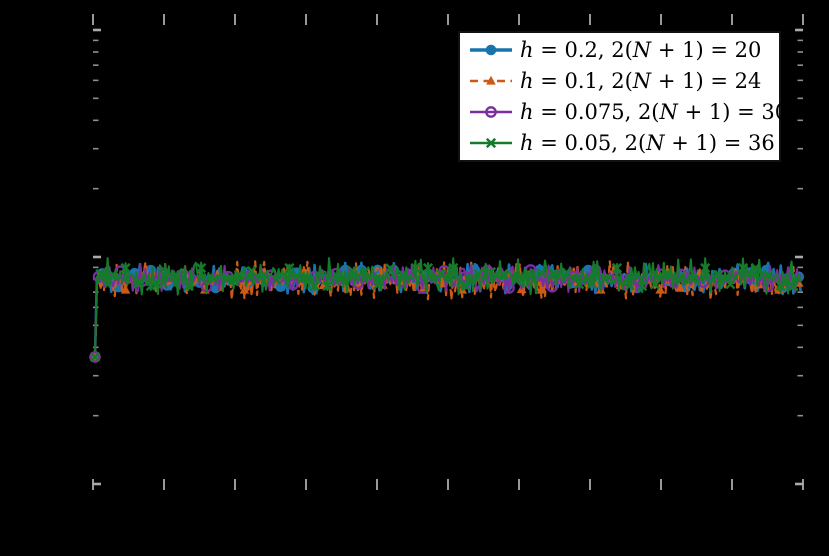 The height and width of the screenshot is (556, 829). I want to click on legend-label: h = 0.1, 2(N + 1) = 24, so click(641, 81).